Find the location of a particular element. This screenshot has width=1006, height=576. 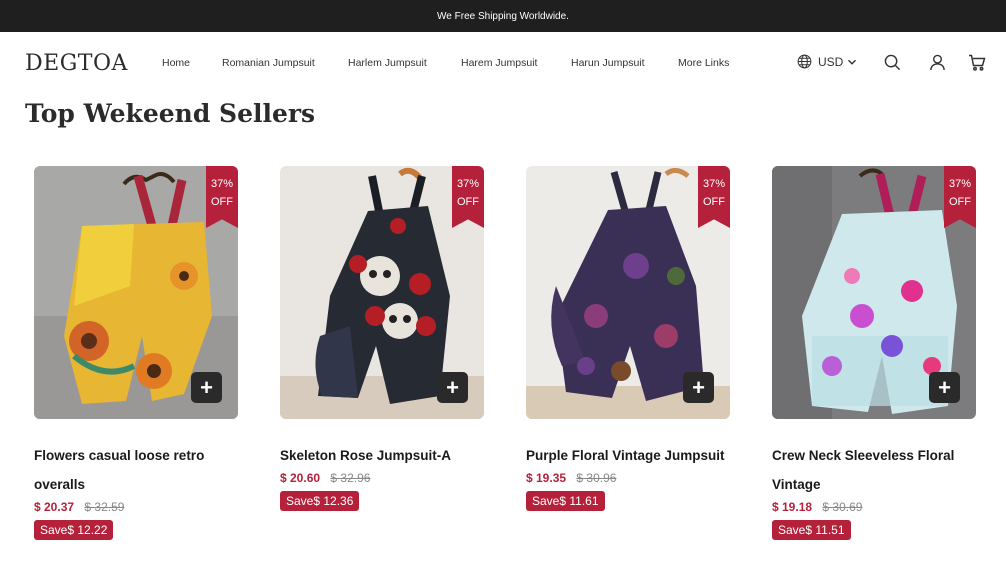

product-title: Flowers casual loose retro overalls is located at coordinates (134, 470).